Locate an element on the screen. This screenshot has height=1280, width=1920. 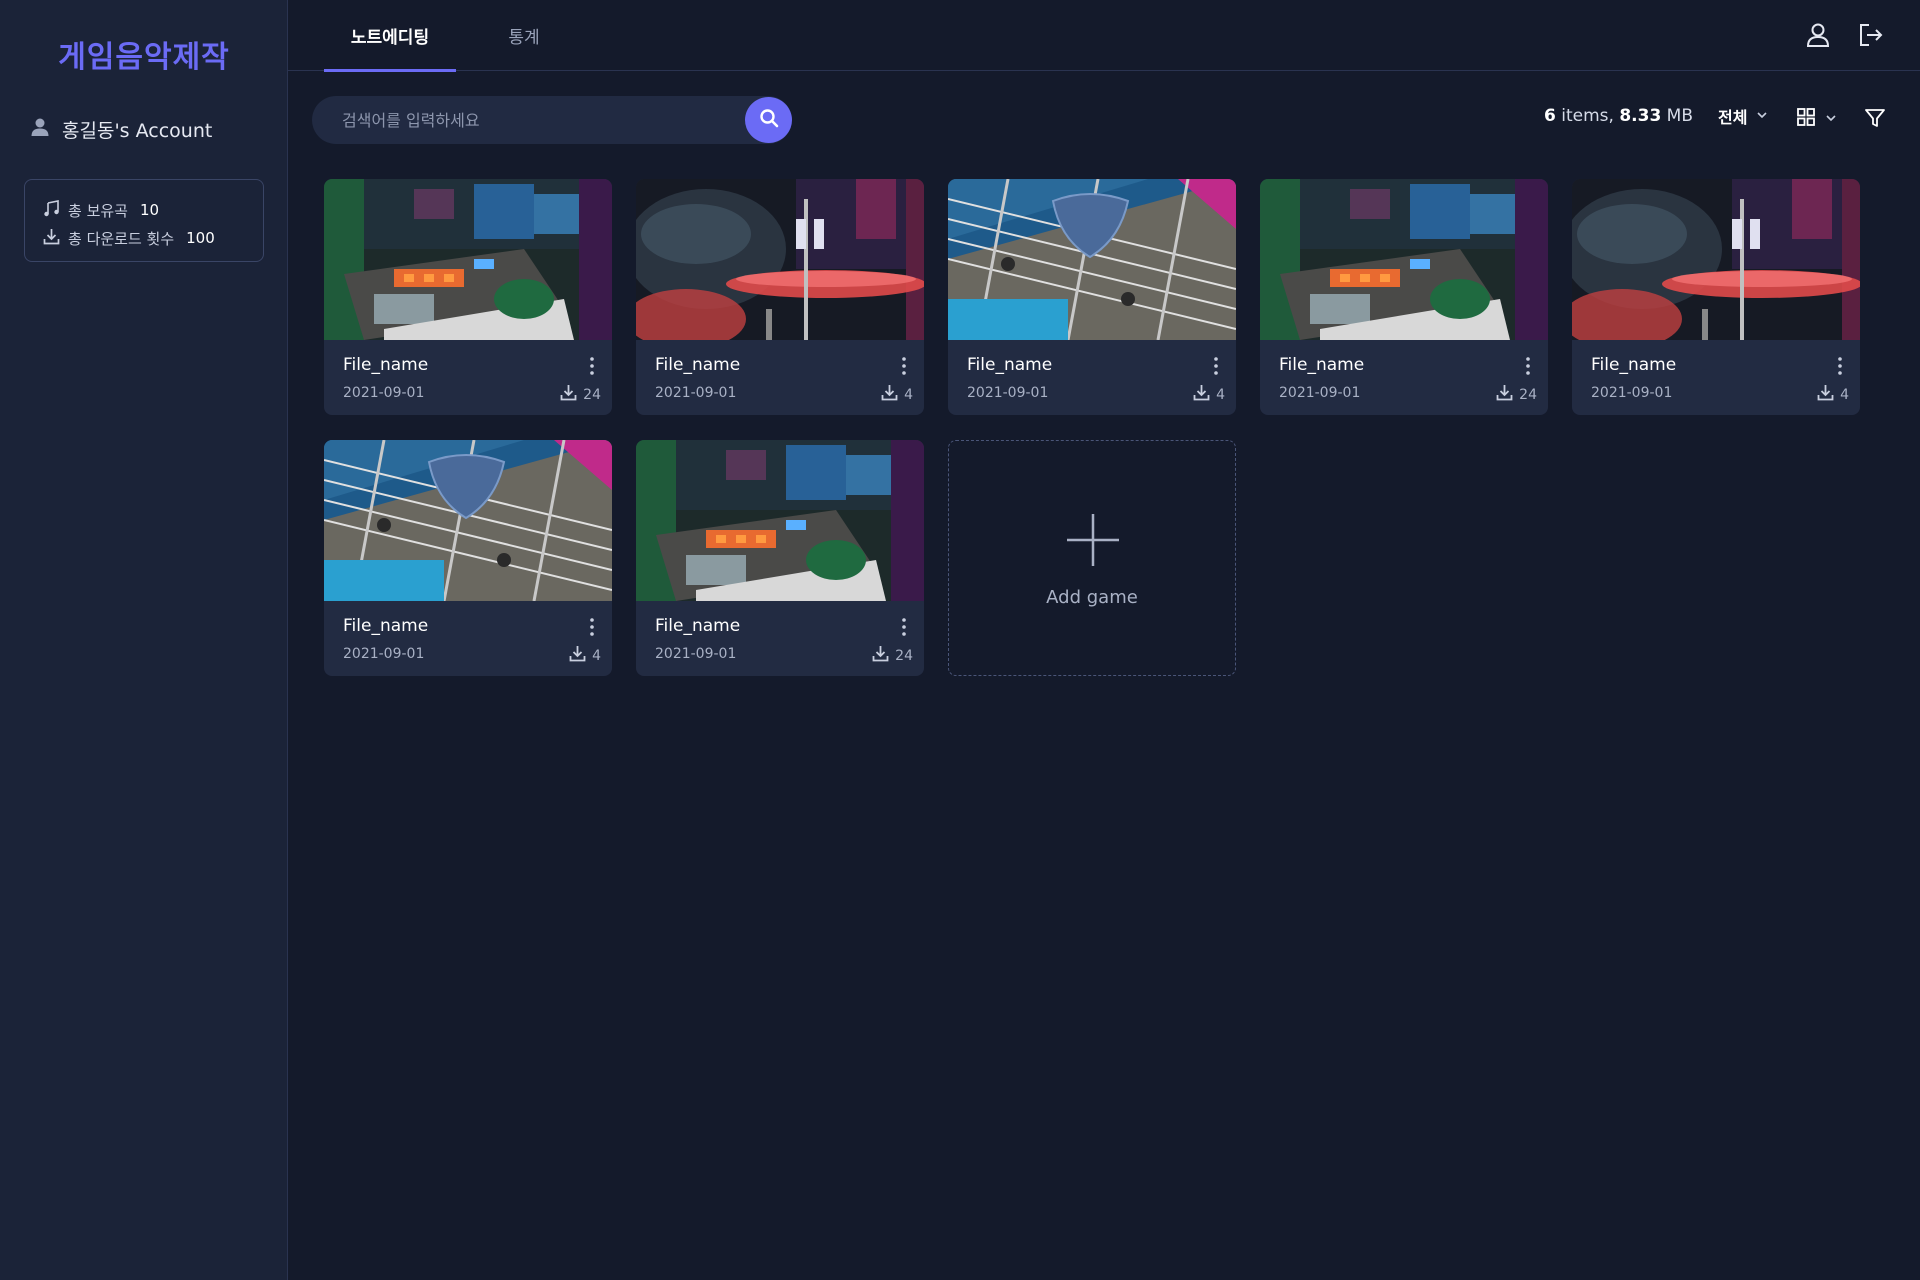
grid-view-icon is located at coordinates (1806, 119).